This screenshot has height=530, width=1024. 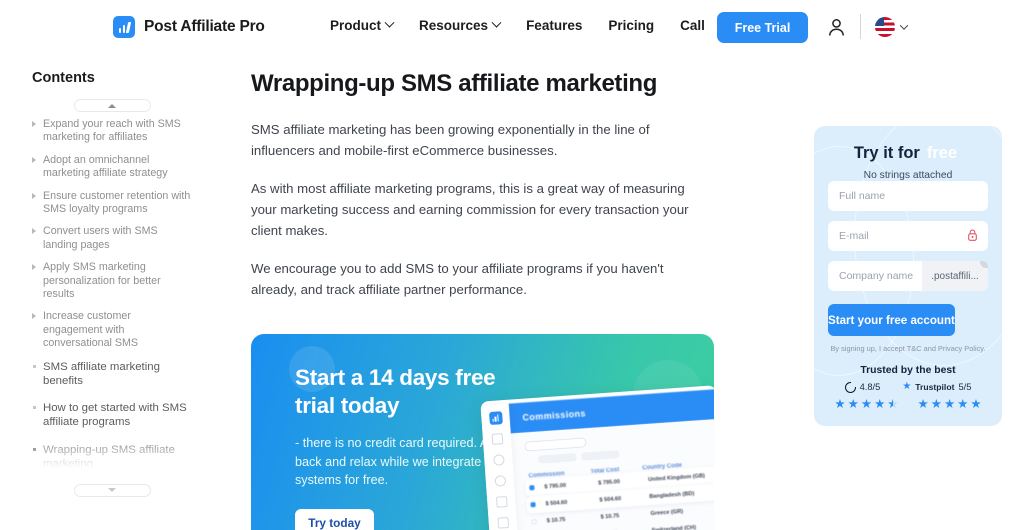 I want to click on nav-item-call: Call, so click(x=692, y=25).